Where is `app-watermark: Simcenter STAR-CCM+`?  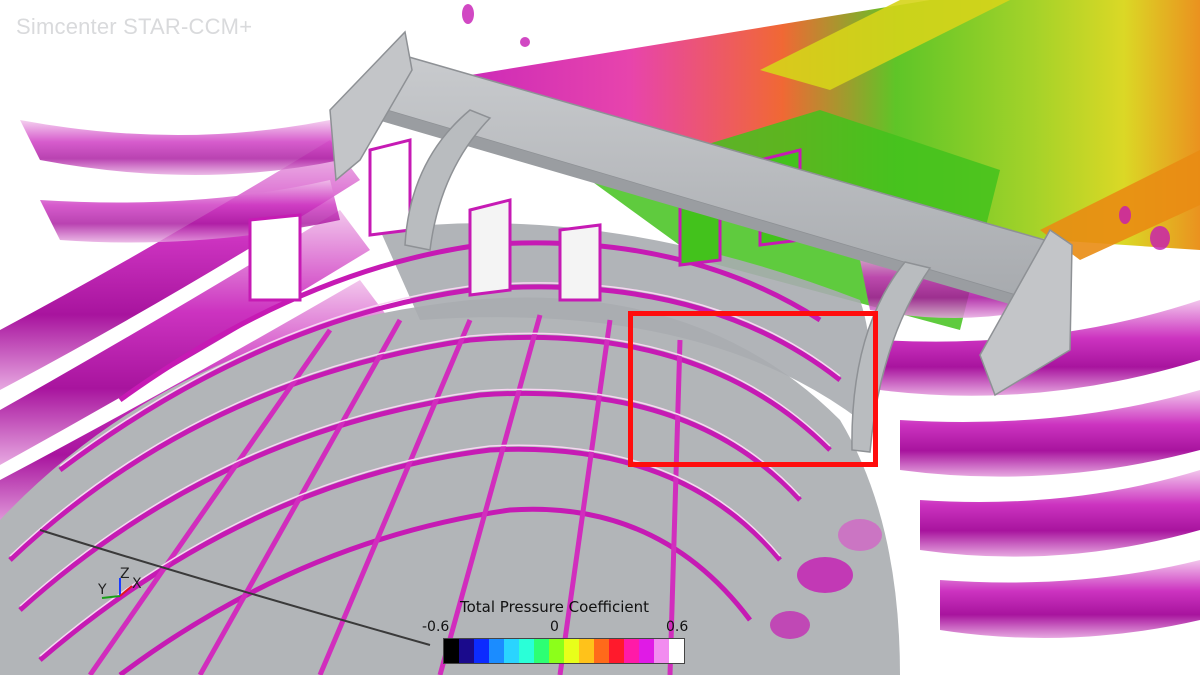 app-watermark: Simcenter STAR-CCM+ is located at coordinates (134, 26).